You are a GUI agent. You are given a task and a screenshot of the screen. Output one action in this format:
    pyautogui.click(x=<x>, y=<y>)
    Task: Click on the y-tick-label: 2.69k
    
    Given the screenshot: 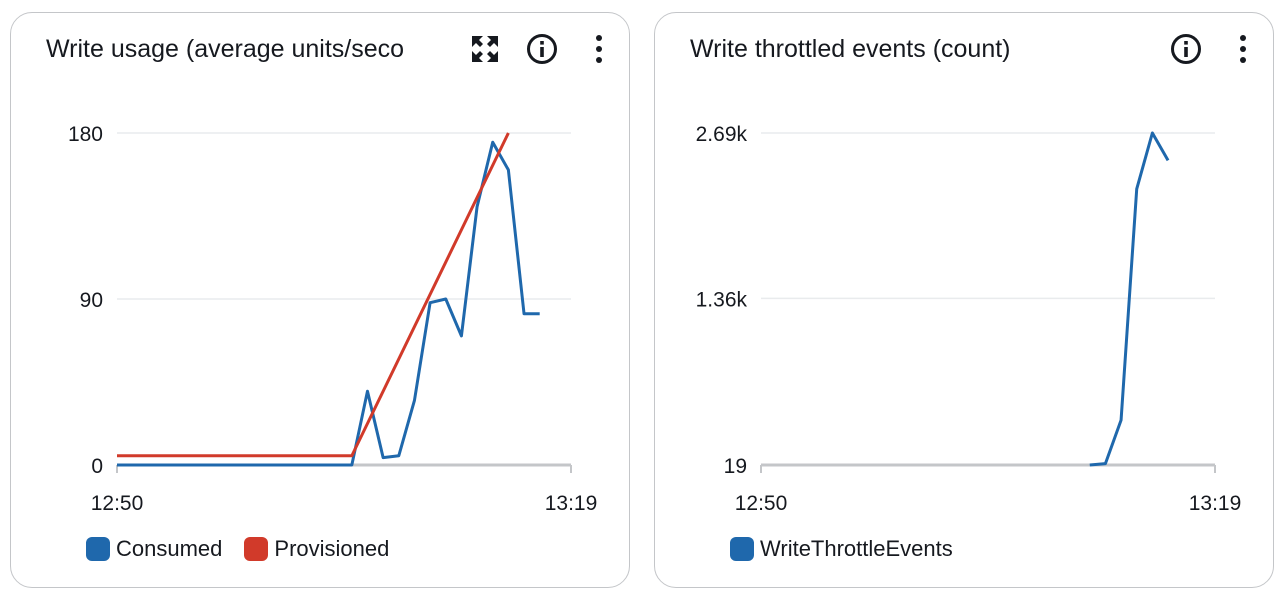 What is the action you would take?
    pyautogui.click(x=722, y=134)
    